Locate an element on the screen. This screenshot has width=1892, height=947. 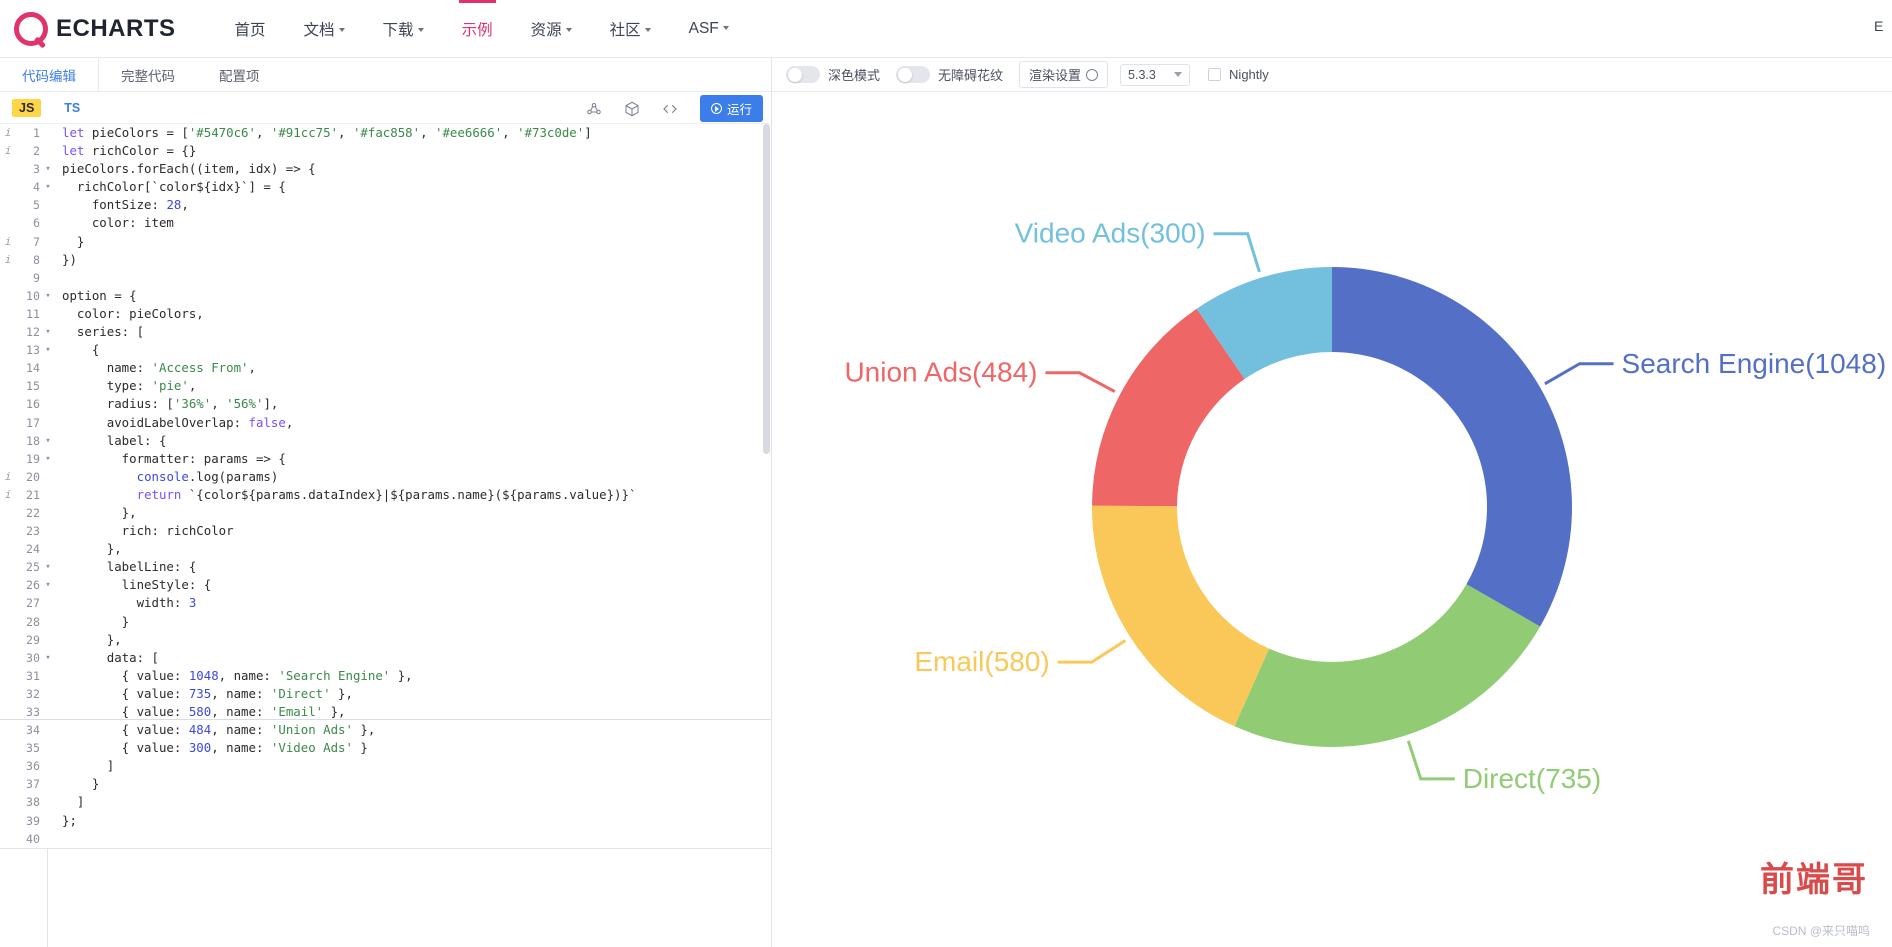
pie-label-search-engine: Search Engine(1048) is located at coordinates (1754, 363).